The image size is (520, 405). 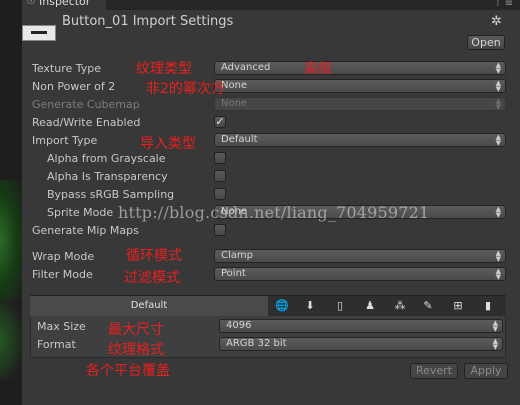 What do you see at coordinates (220, 194) in the screenshot?
I see `bypass-srgb-checkbox` at bounding box center [220, 194].